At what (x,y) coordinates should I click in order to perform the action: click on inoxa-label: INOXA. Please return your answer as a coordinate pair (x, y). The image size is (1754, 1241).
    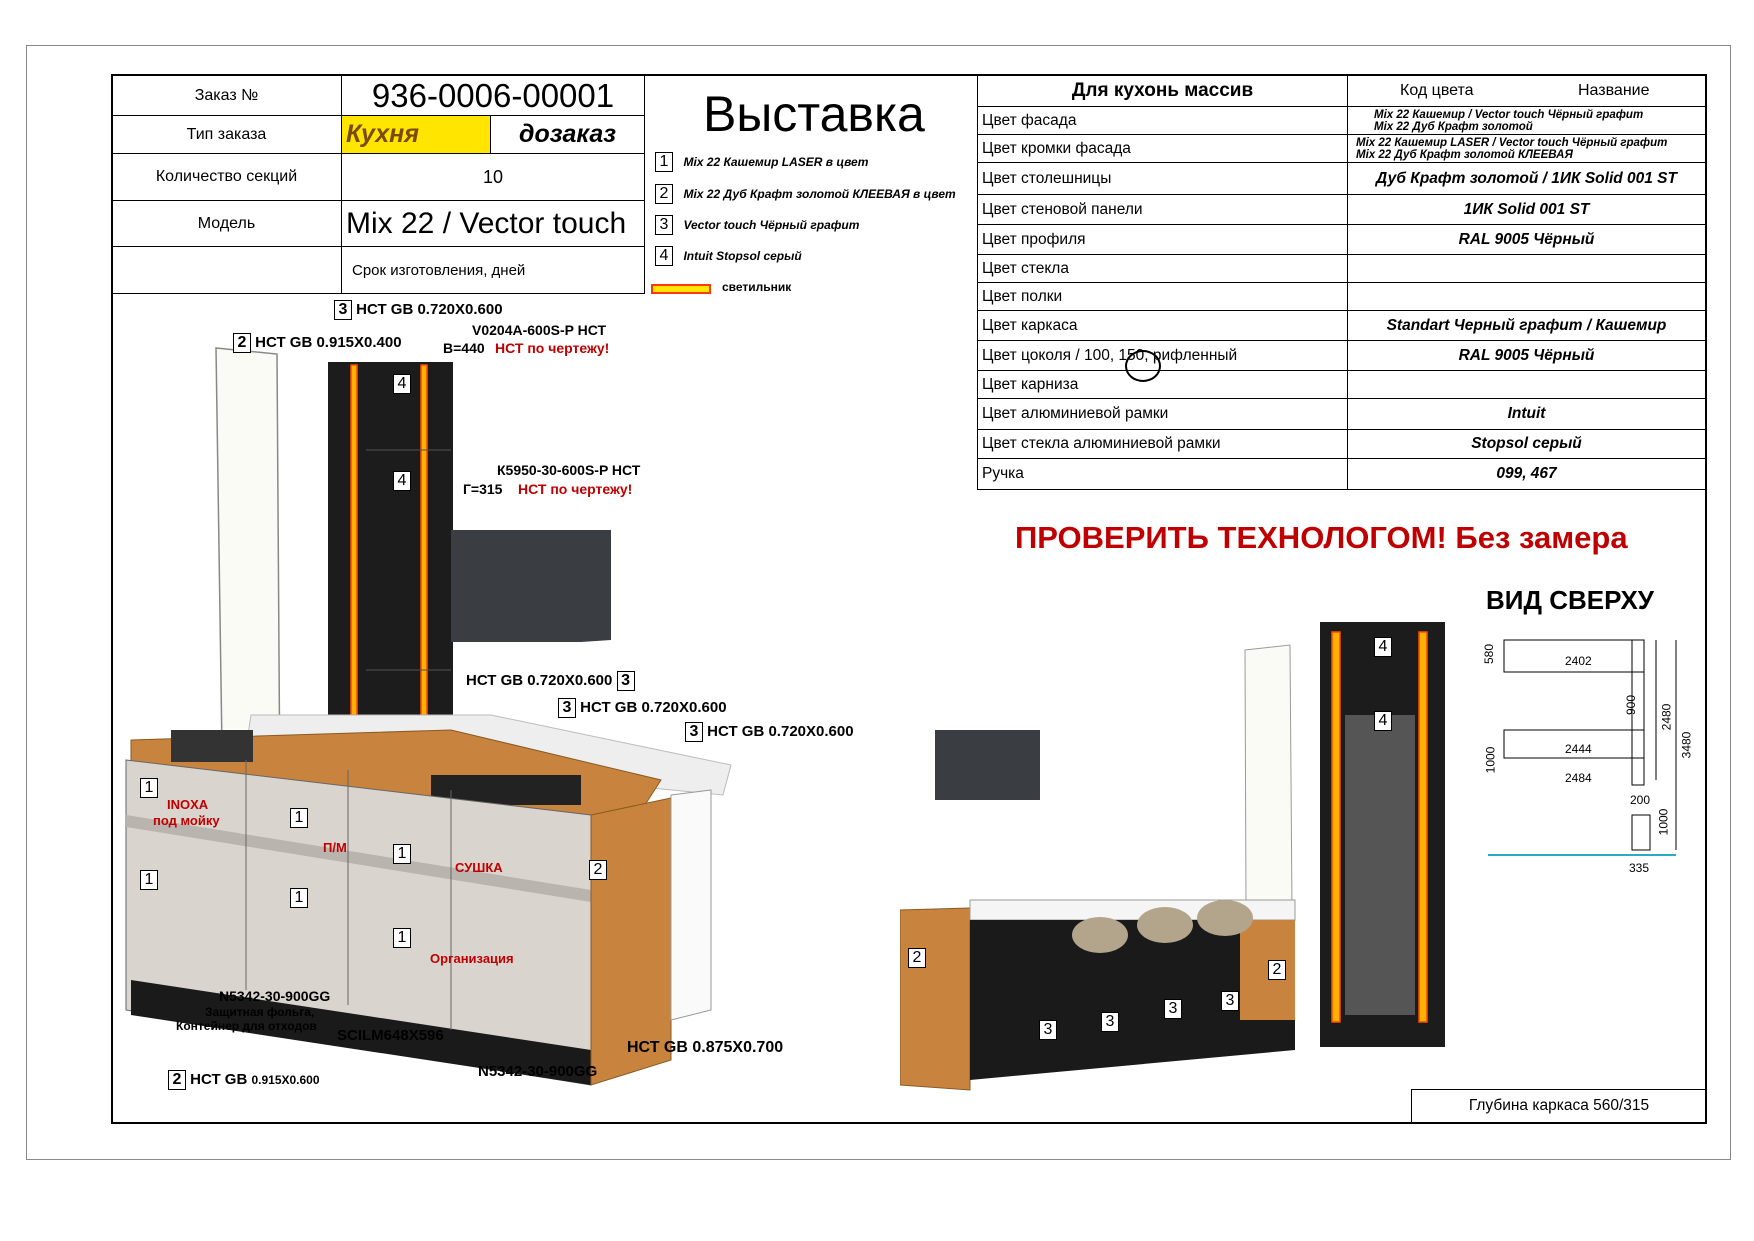
    Looking at the image, I should click on (188, 804).